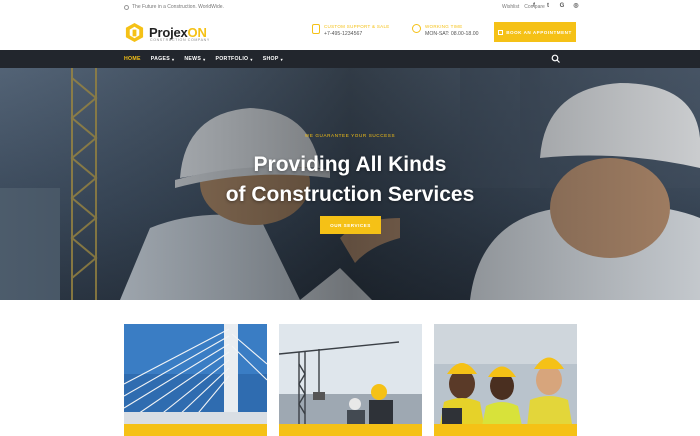 Image resolution: width=700 pixels, height=436 pixels. I want to click on our-services-button: OUR SERVICES, so click(350, 225).